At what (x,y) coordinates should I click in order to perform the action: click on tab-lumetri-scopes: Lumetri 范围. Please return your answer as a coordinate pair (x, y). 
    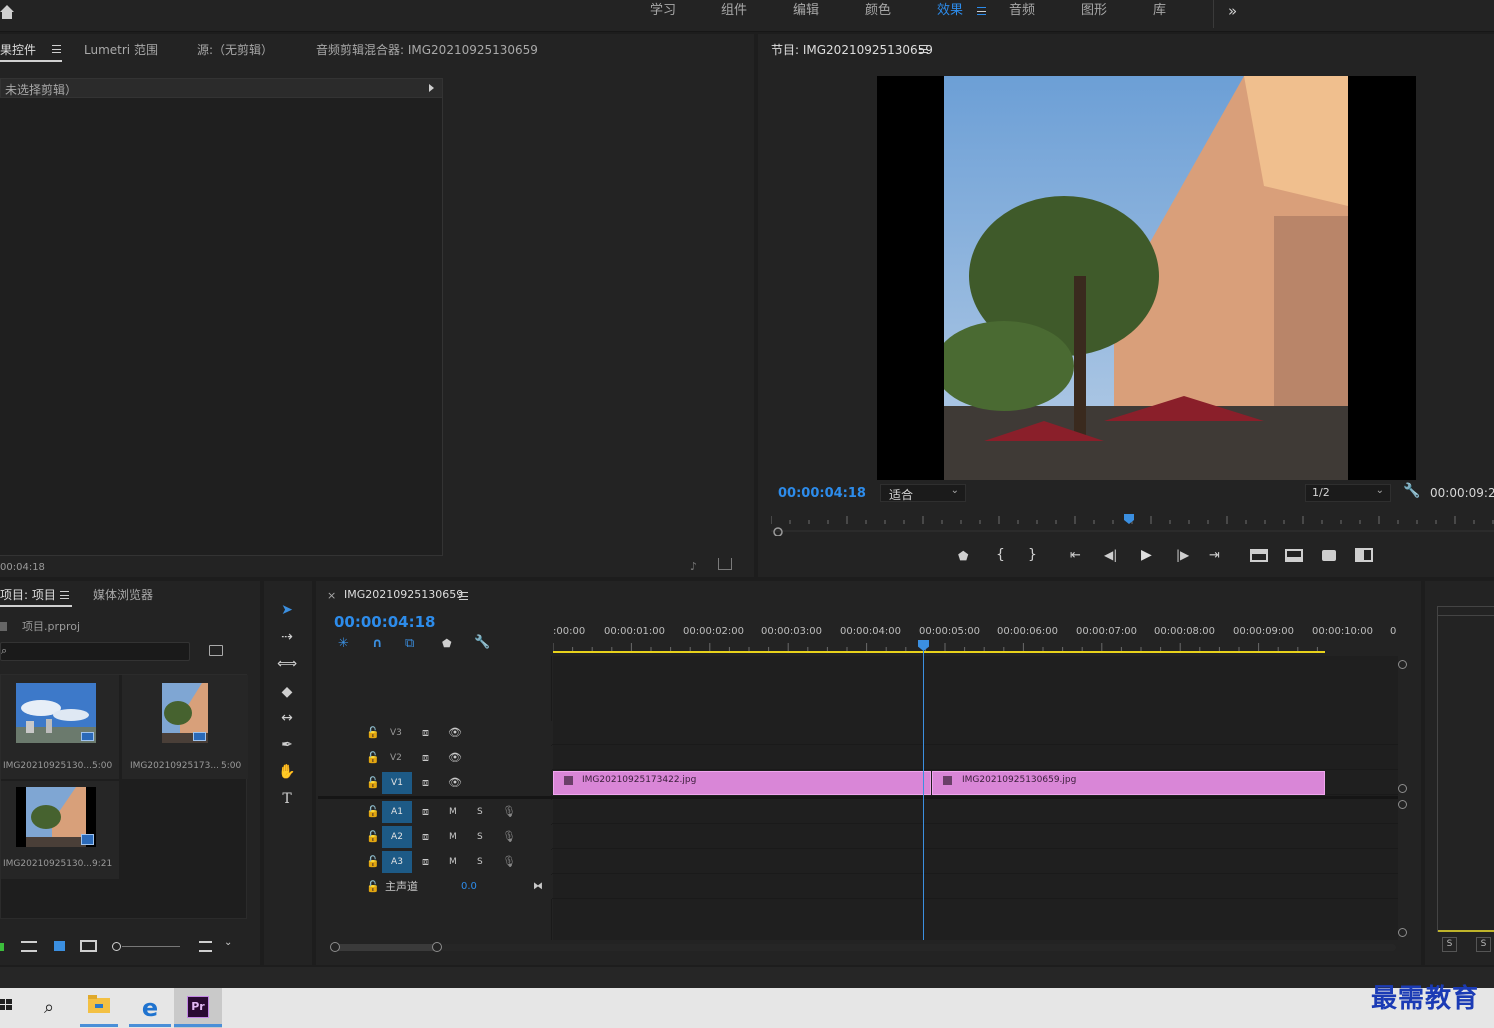
    Looking at the image, I should click on (121, 49).